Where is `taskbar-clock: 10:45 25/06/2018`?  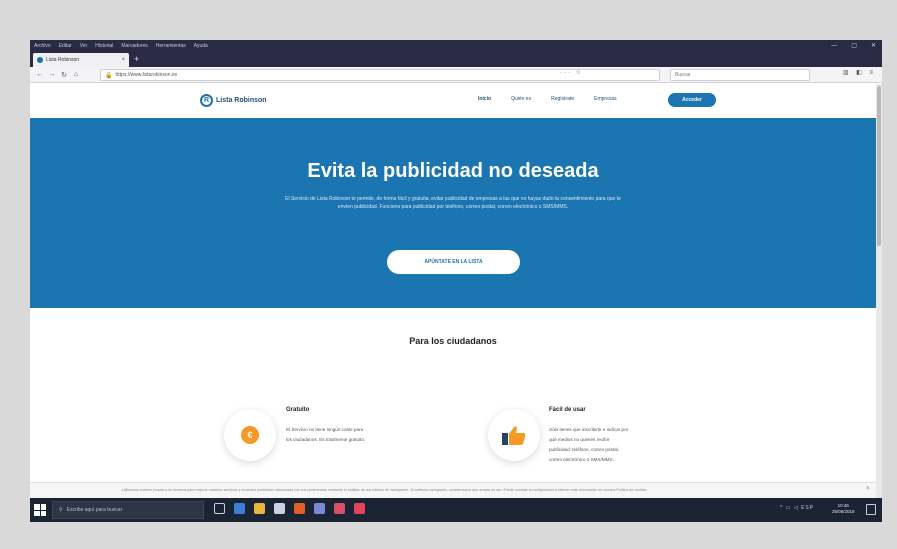
taskbar-clock: 10:45 25/06/2018 is located at coordinates (843, 509).